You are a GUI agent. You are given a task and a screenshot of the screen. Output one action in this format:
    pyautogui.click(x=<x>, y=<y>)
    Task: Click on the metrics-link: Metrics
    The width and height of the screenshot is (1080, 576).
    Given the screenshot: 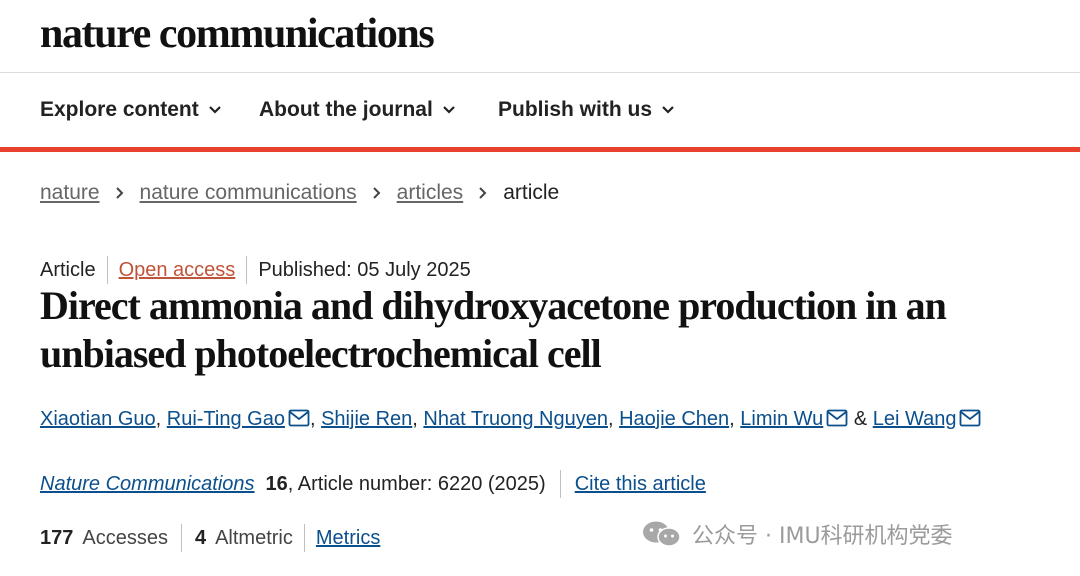 What is the action you would take?
    pyautogui.click(x=348, y=538)
    